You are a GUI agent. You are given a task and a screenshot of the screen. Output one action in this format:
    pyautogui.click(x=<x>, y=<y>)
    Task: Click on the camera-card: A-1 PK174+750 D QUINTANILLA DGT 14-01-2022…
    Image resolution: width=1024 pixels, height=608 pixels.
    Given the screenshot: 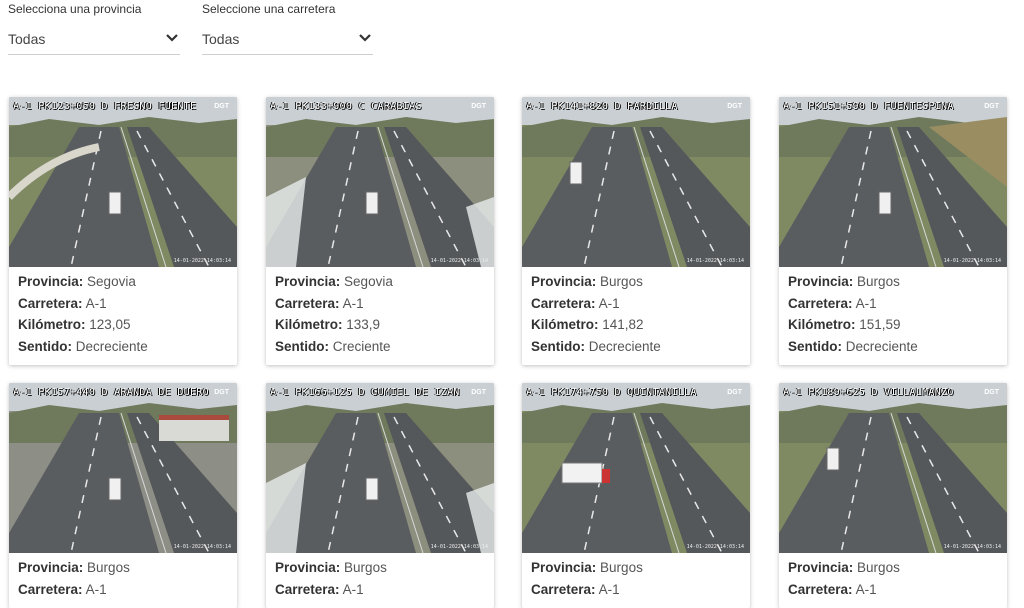 What is the action you would take?
    pyautogui.click(x=636, y=495)
    